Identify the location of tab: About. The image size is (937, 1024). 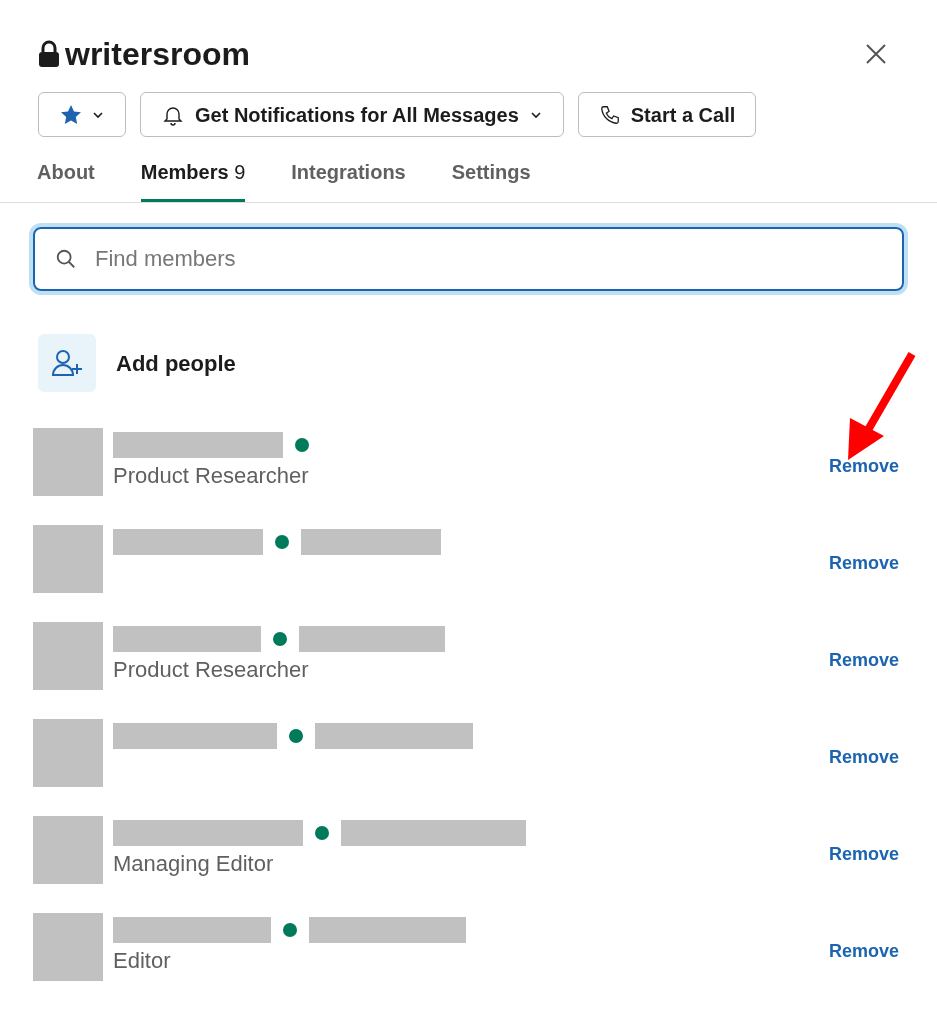
(66, 179).